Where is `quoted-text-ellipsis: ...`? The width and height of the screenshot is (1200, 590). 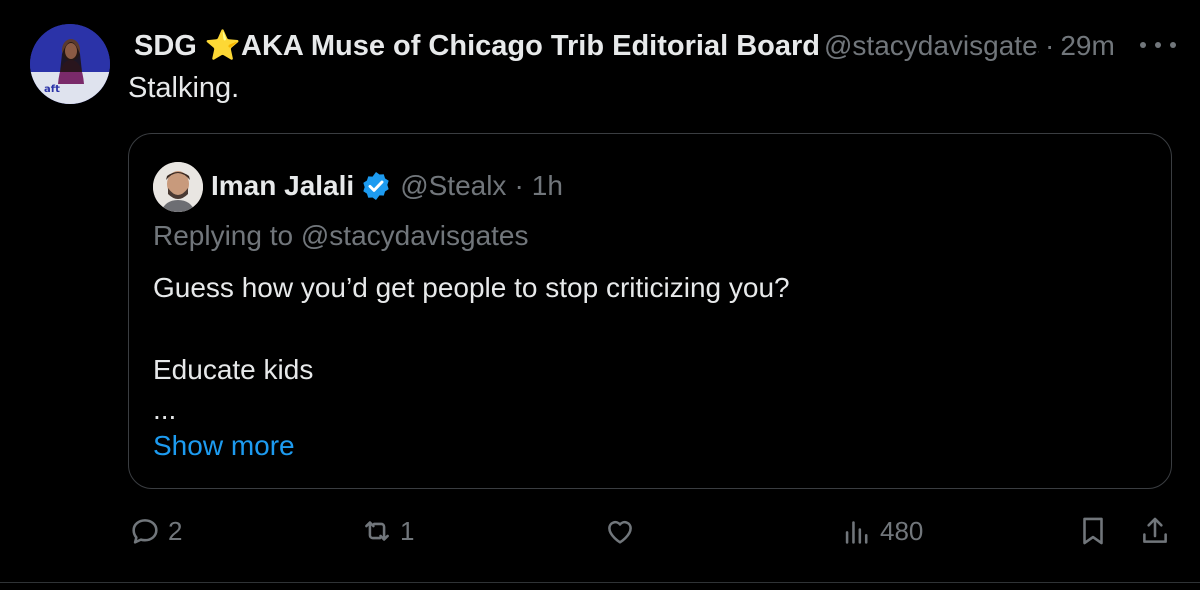 quoted-text-ellipsis: ... is located at coordinates (165, 409).